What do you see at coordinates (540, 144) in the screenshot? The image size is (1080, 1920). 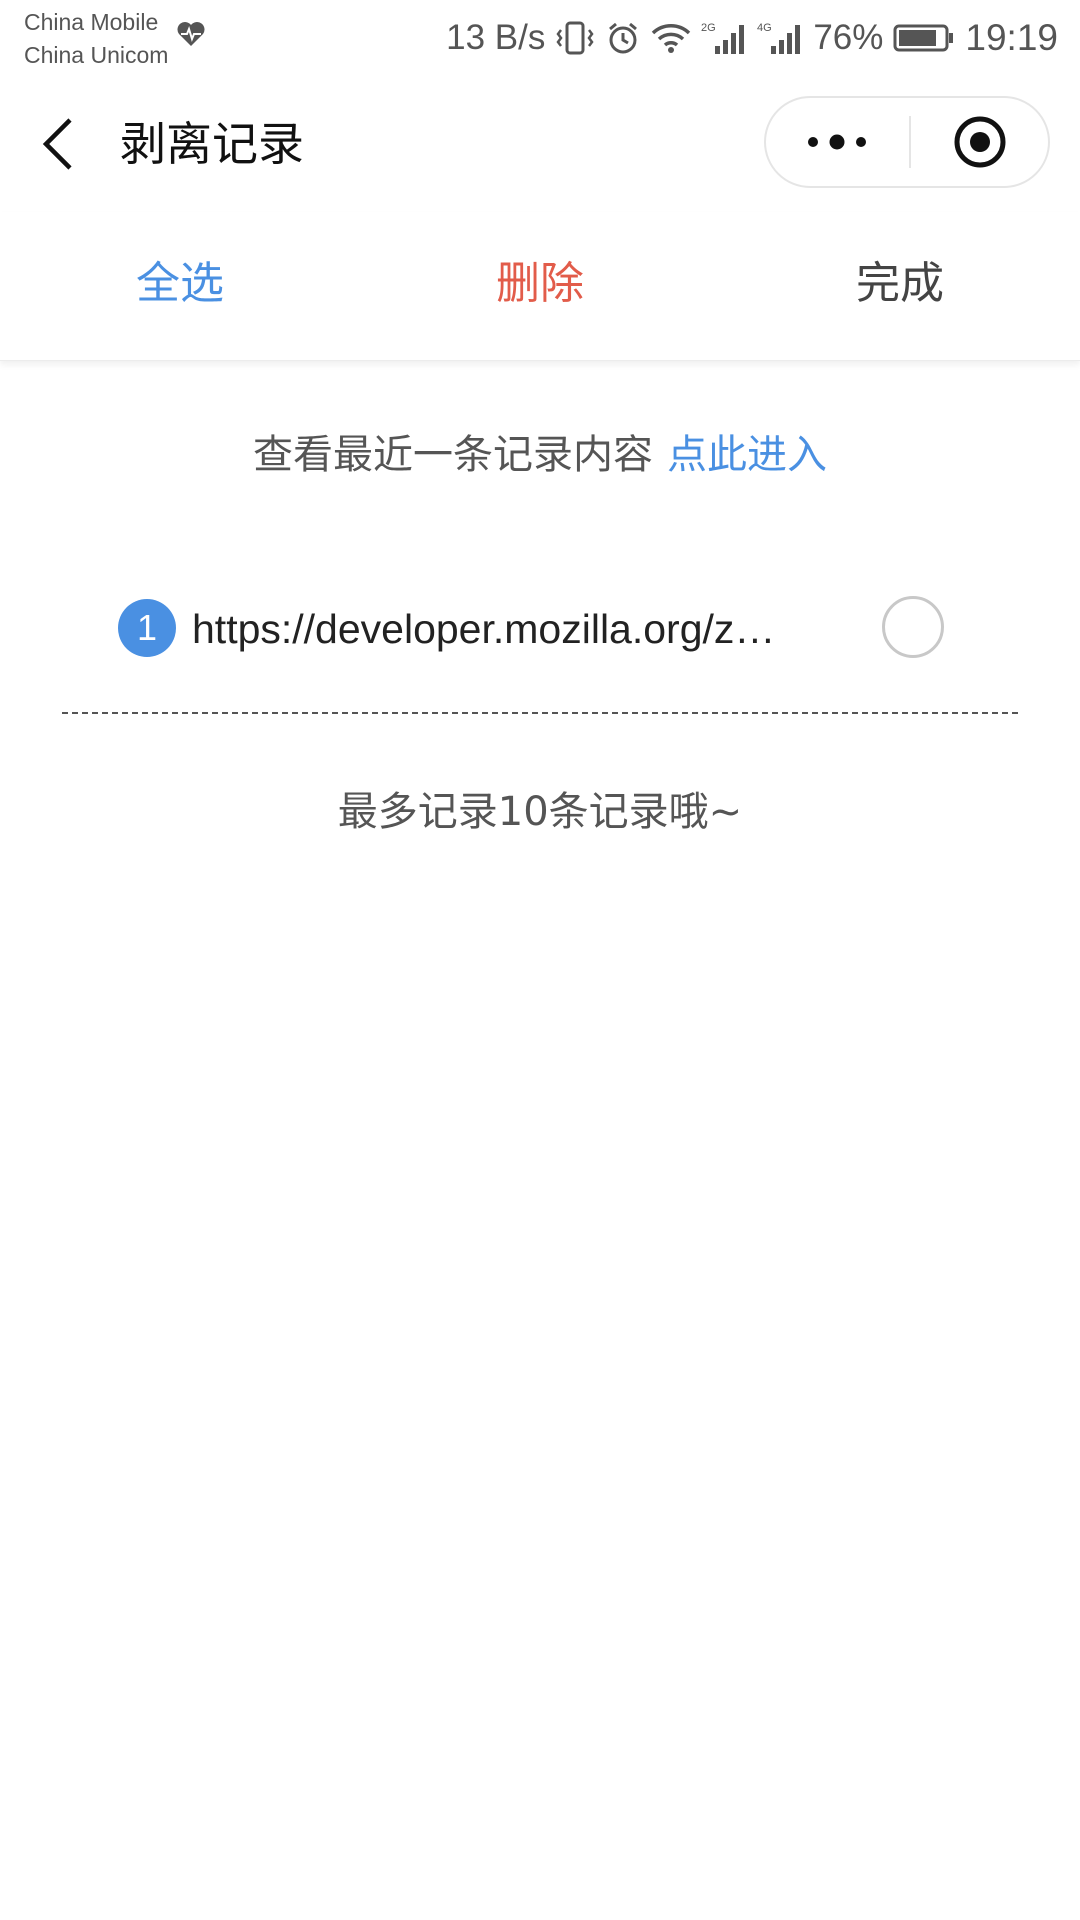 I see `nav-bar: 剥离记录` at bounding box center [540, 144].